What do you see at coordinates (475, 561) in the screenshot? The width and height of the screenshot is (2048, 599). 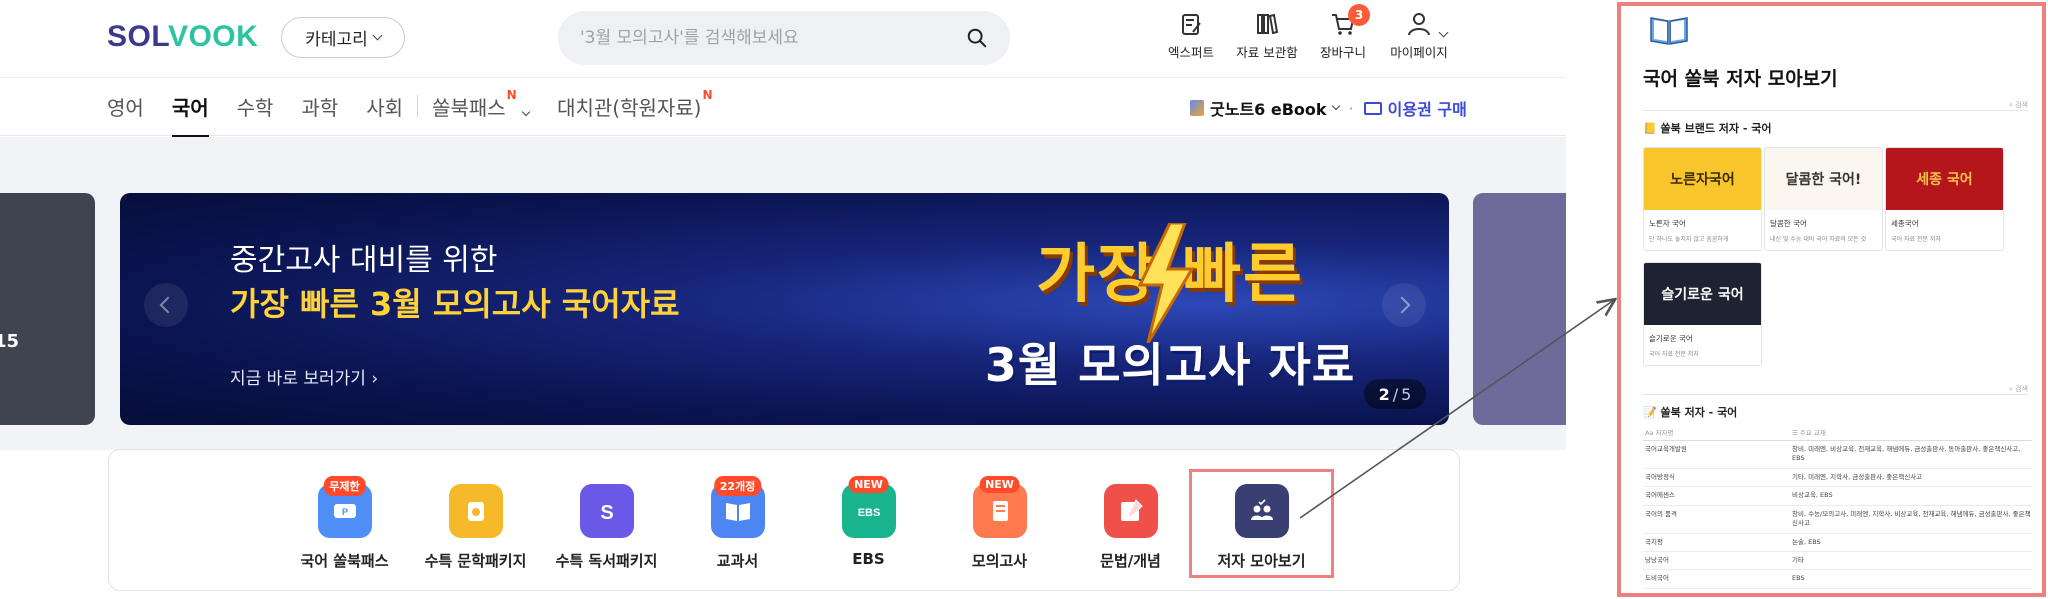 I see `quick-menu-label: 수특 문학패키지` at bounding box center [475, 561].